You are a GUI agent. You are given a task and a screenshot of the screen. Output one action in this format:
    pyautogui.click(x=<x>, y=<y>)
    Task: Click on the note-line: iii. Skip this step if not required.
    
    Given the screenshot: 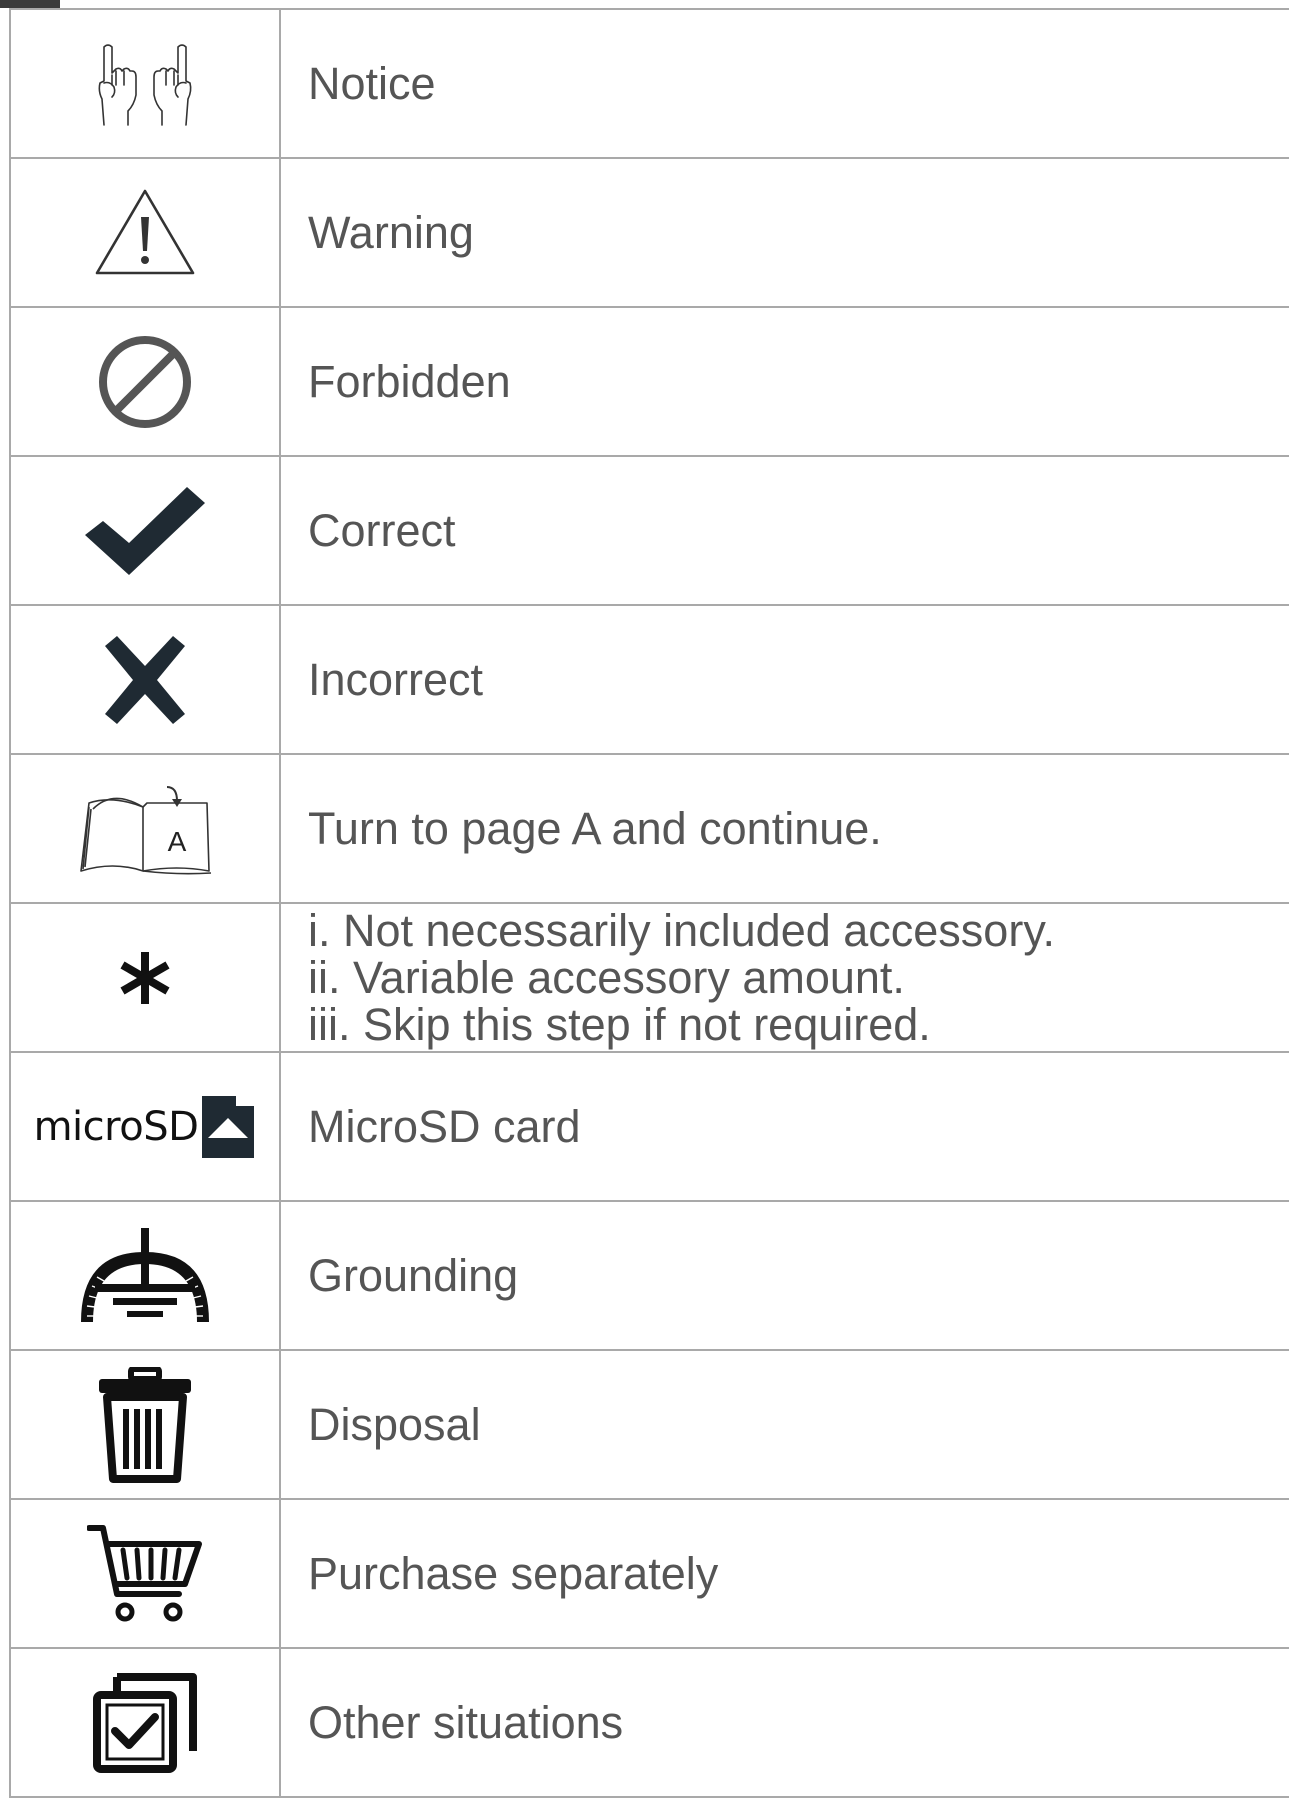 What is the action you would take?
    pyautogui.click(x=619, y=1024)
    